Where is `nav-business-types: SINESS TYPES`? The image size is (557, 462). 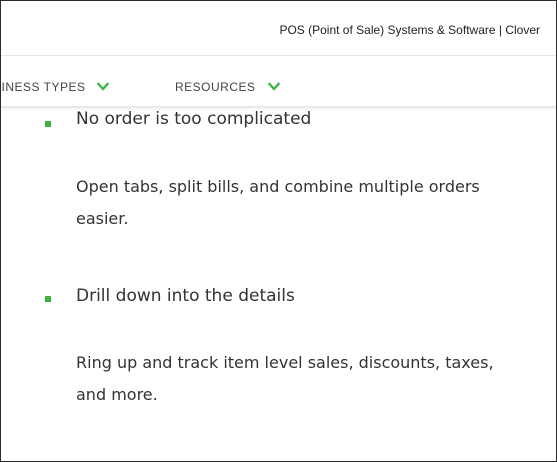 nav-business-types: SINESS TYPES is located at coordinates (55, 87).